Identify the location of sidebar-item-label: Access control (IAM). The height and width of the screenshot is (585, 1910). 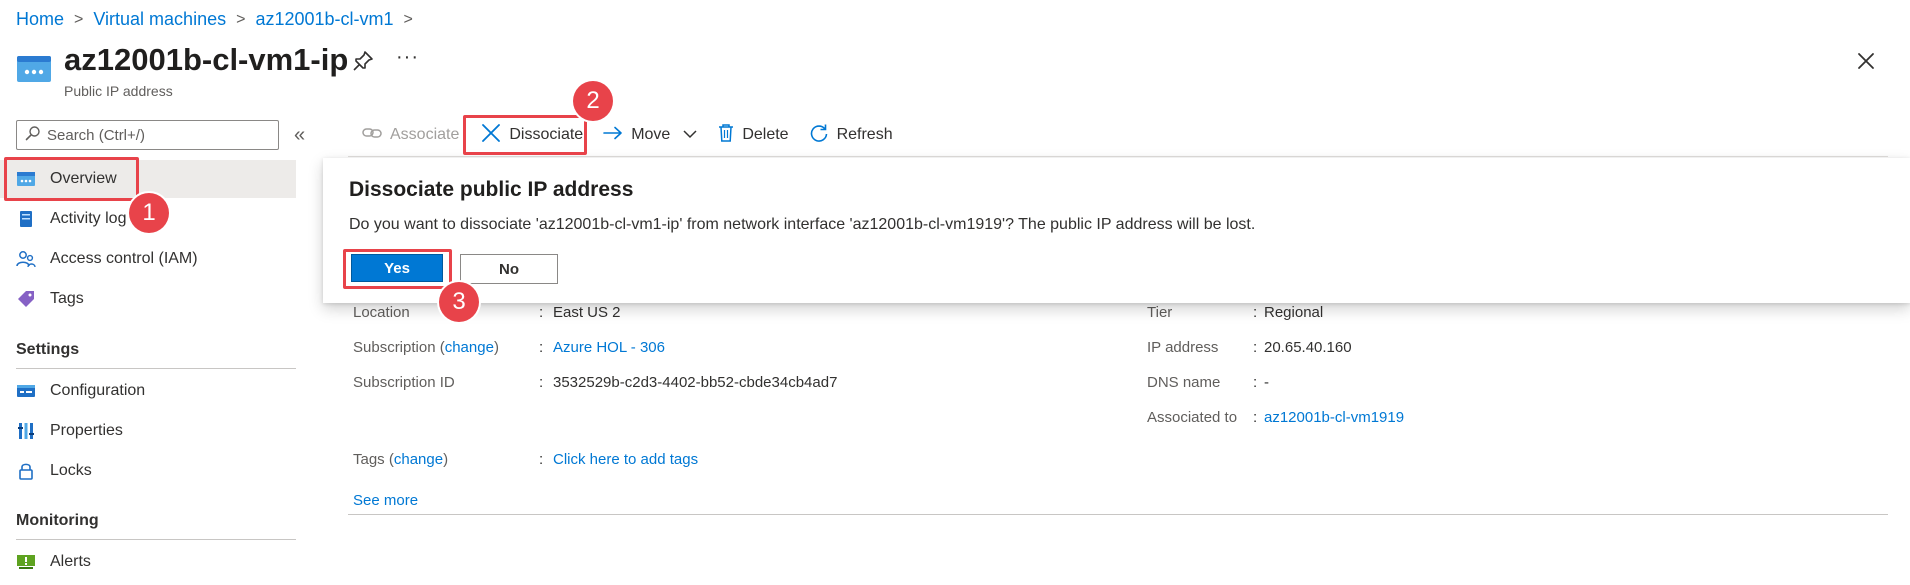
(124, 258).